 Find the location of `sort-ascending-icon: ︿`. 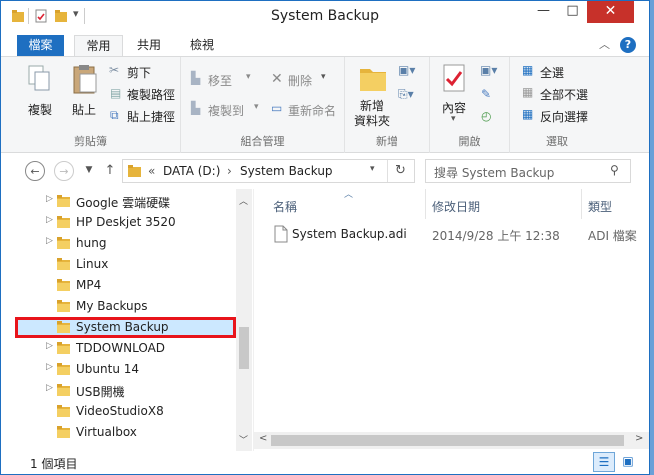

sort-ascending-icon: ︿ is located at coordinates (349, 195).